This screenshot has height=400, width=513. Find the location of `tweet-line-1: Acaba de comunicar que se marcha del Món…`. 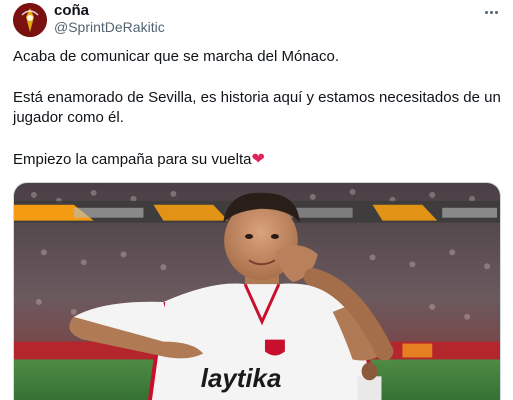

tweet-line-1: Acaba de comunicar que se marcha del Món… is located at coordinates (176, 56).